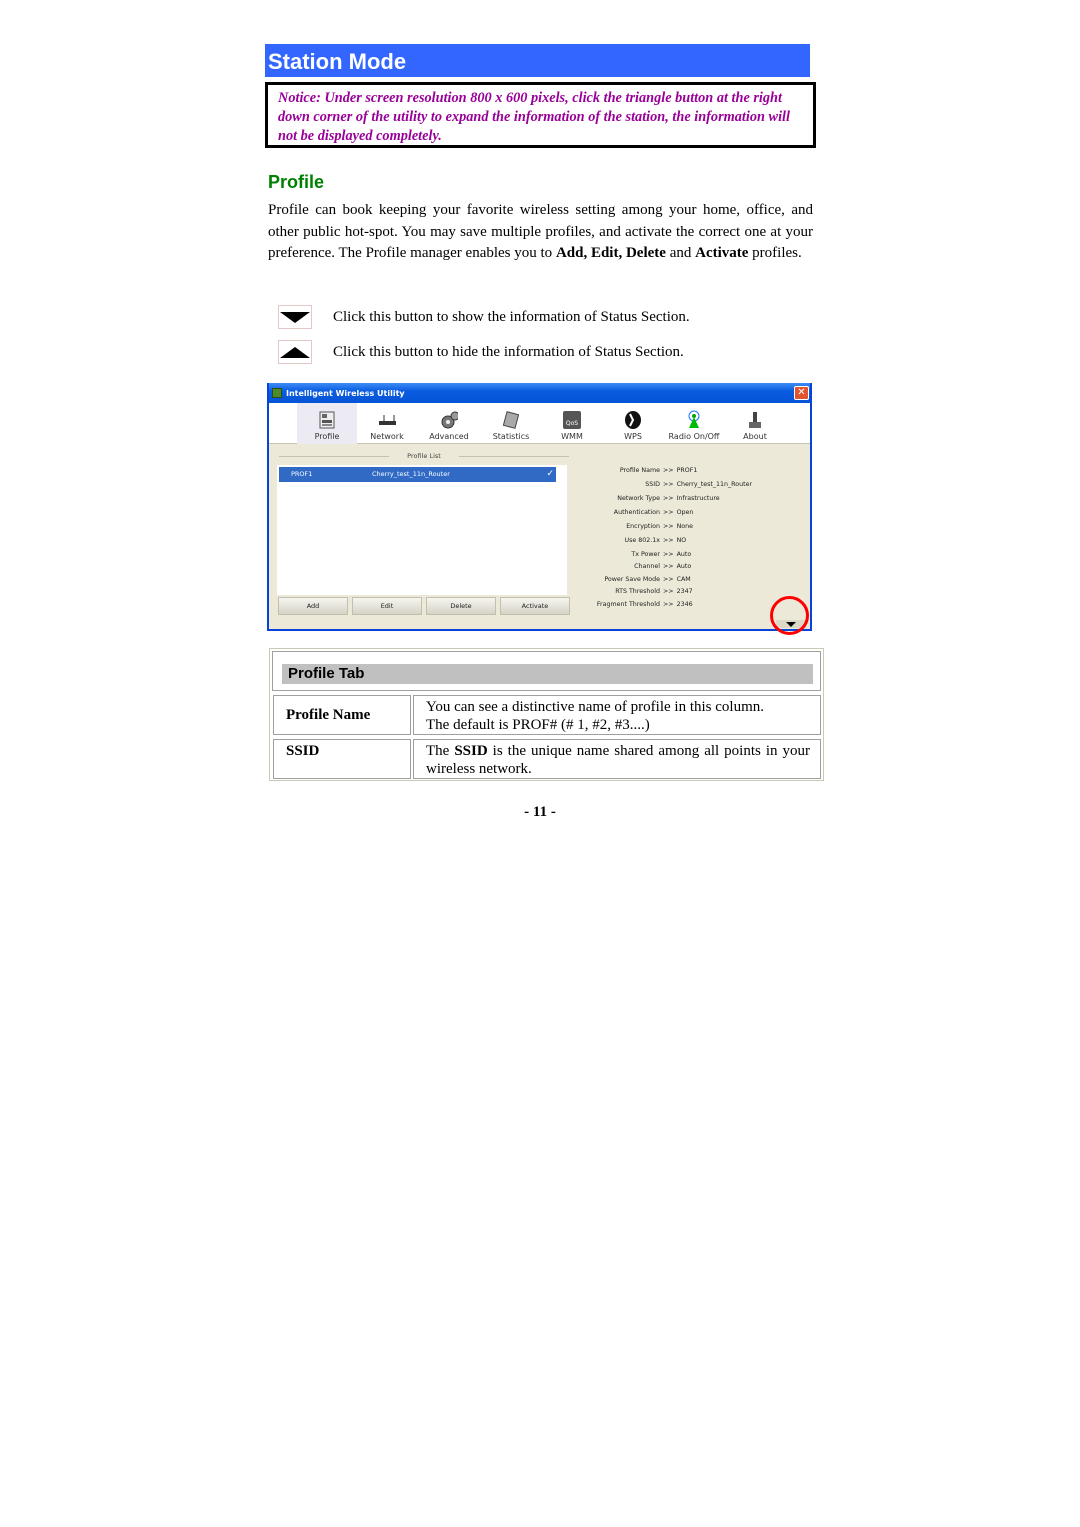 This screenshot has height=1527, width=1080. Describe the element at coordinates (461, 606) in the screenshot. I see `delete-button: Delete` at that location.